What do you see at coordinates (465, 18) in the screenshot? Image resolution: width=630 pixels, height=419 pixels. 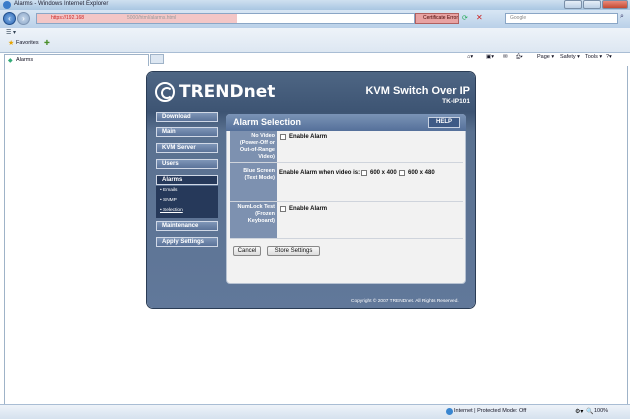 I see `refresh-icon: ⟳` at bounding box center [465, 18].